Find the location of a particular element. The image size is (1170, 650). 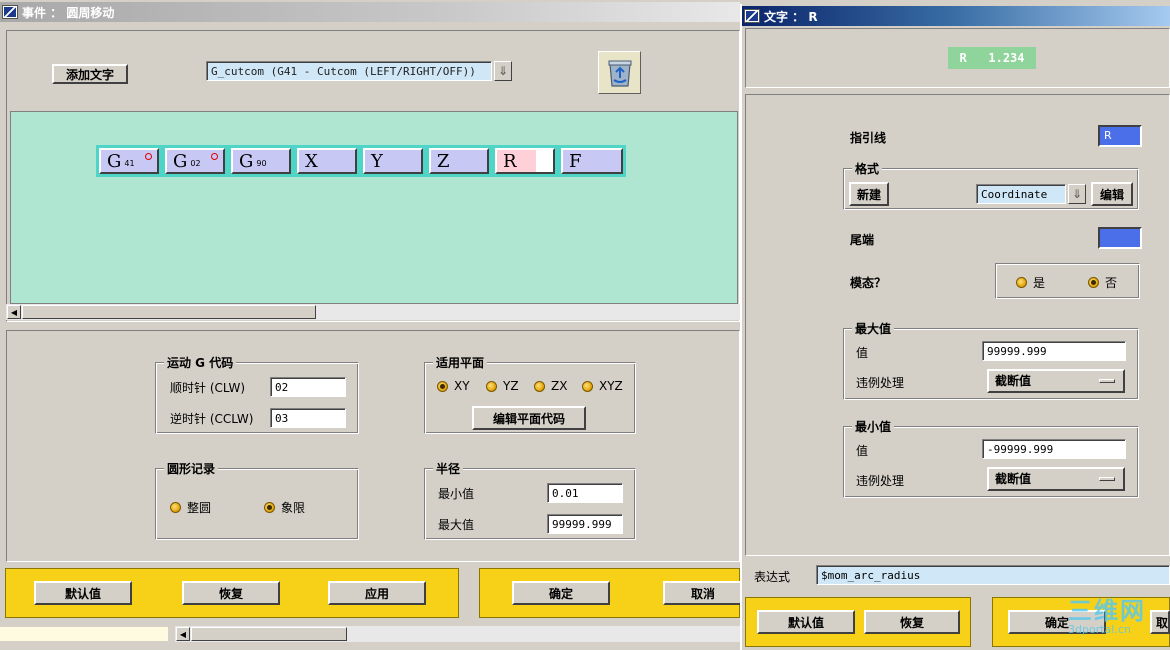

right-default-button: 默认值 is located at coordinates (806, 622).